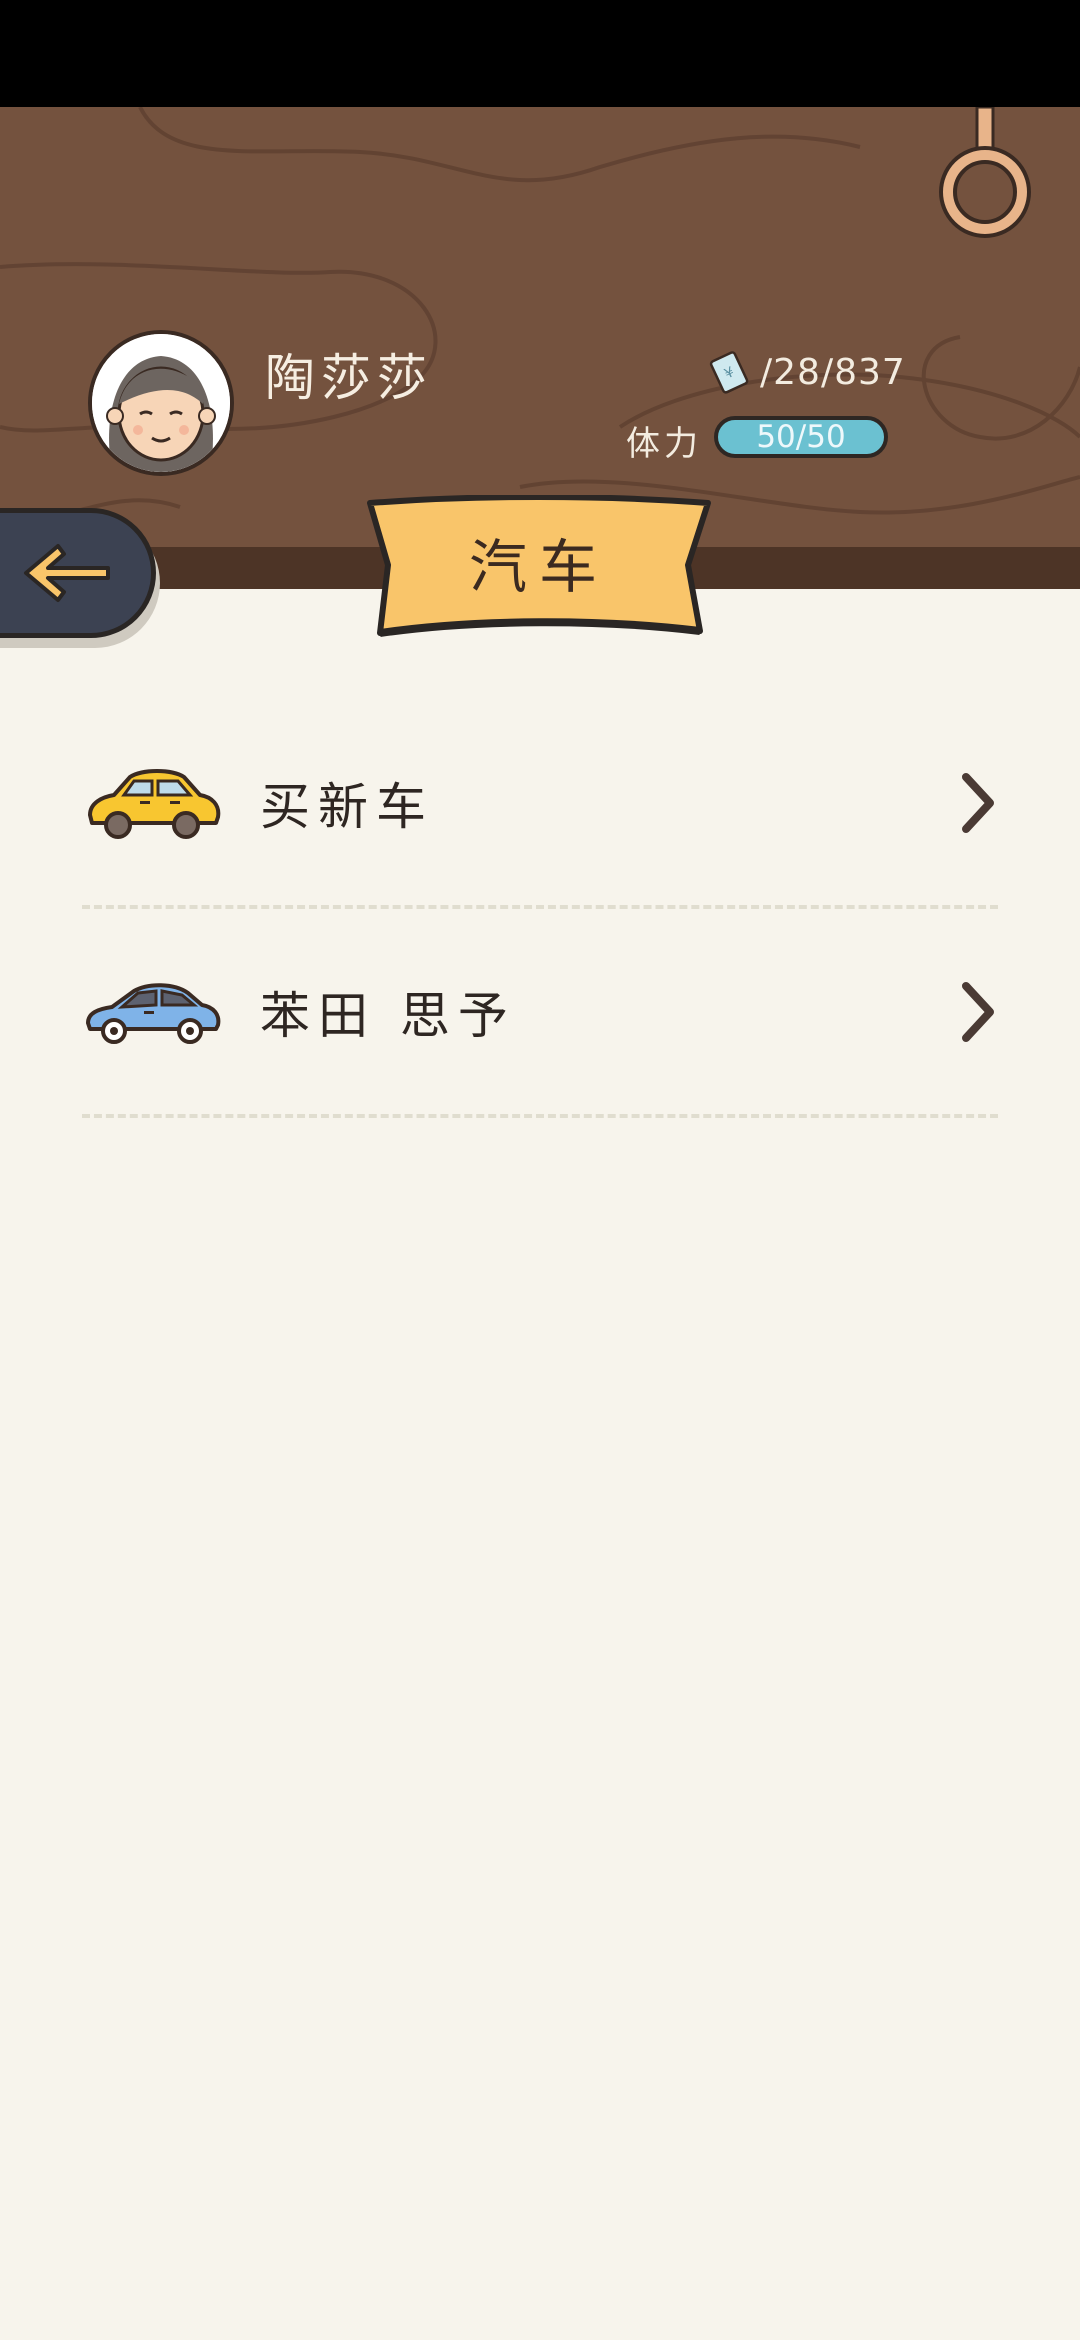  I want to click on status-bar, so click(540, 53).